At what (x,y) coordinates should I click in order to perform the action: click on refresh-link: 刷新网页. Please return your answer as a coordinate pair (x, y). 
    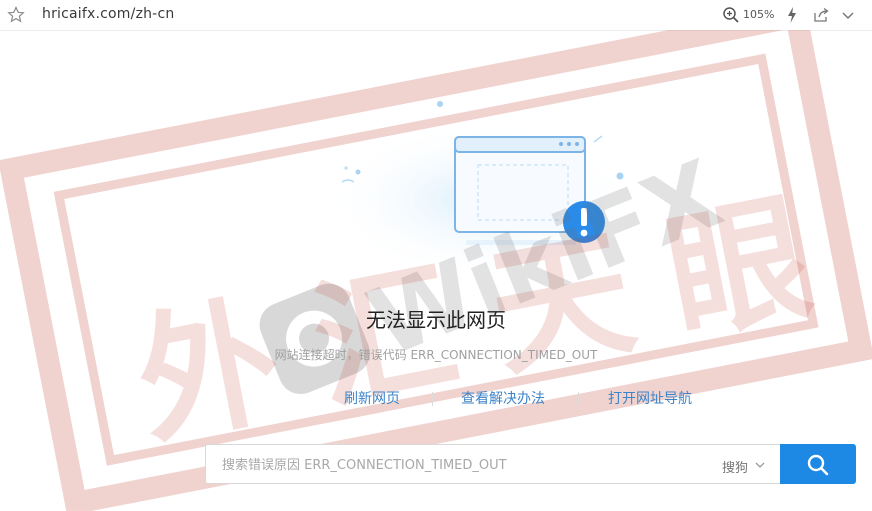
    Looking at the image, I should click on (372, 398).